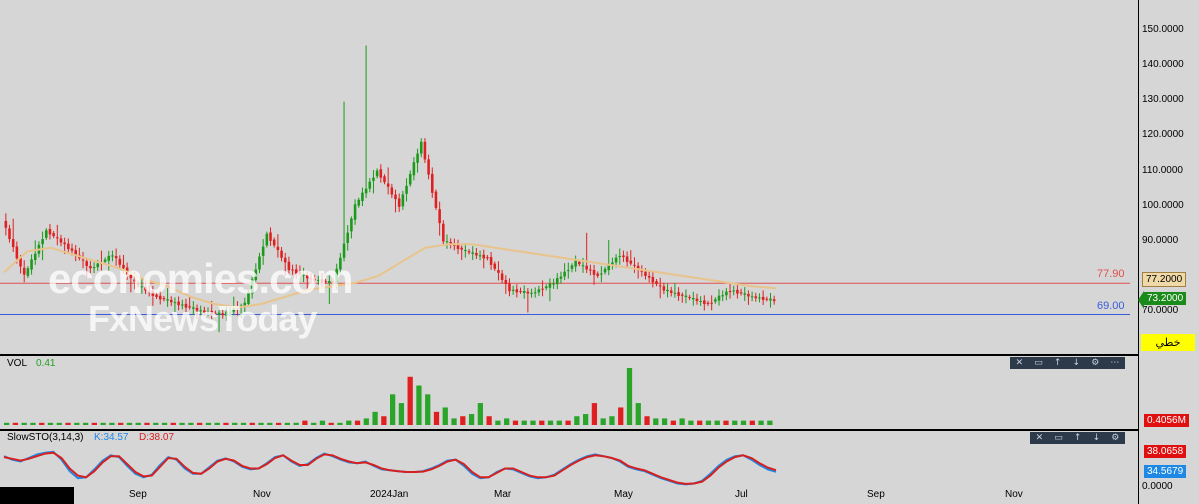 The height and width of the screenshot is (504, 1199). What do you see at coordinates (1114, 363) in the screenshot?
I see `more-icon: ⋯` at bounding box center [1114, 363].